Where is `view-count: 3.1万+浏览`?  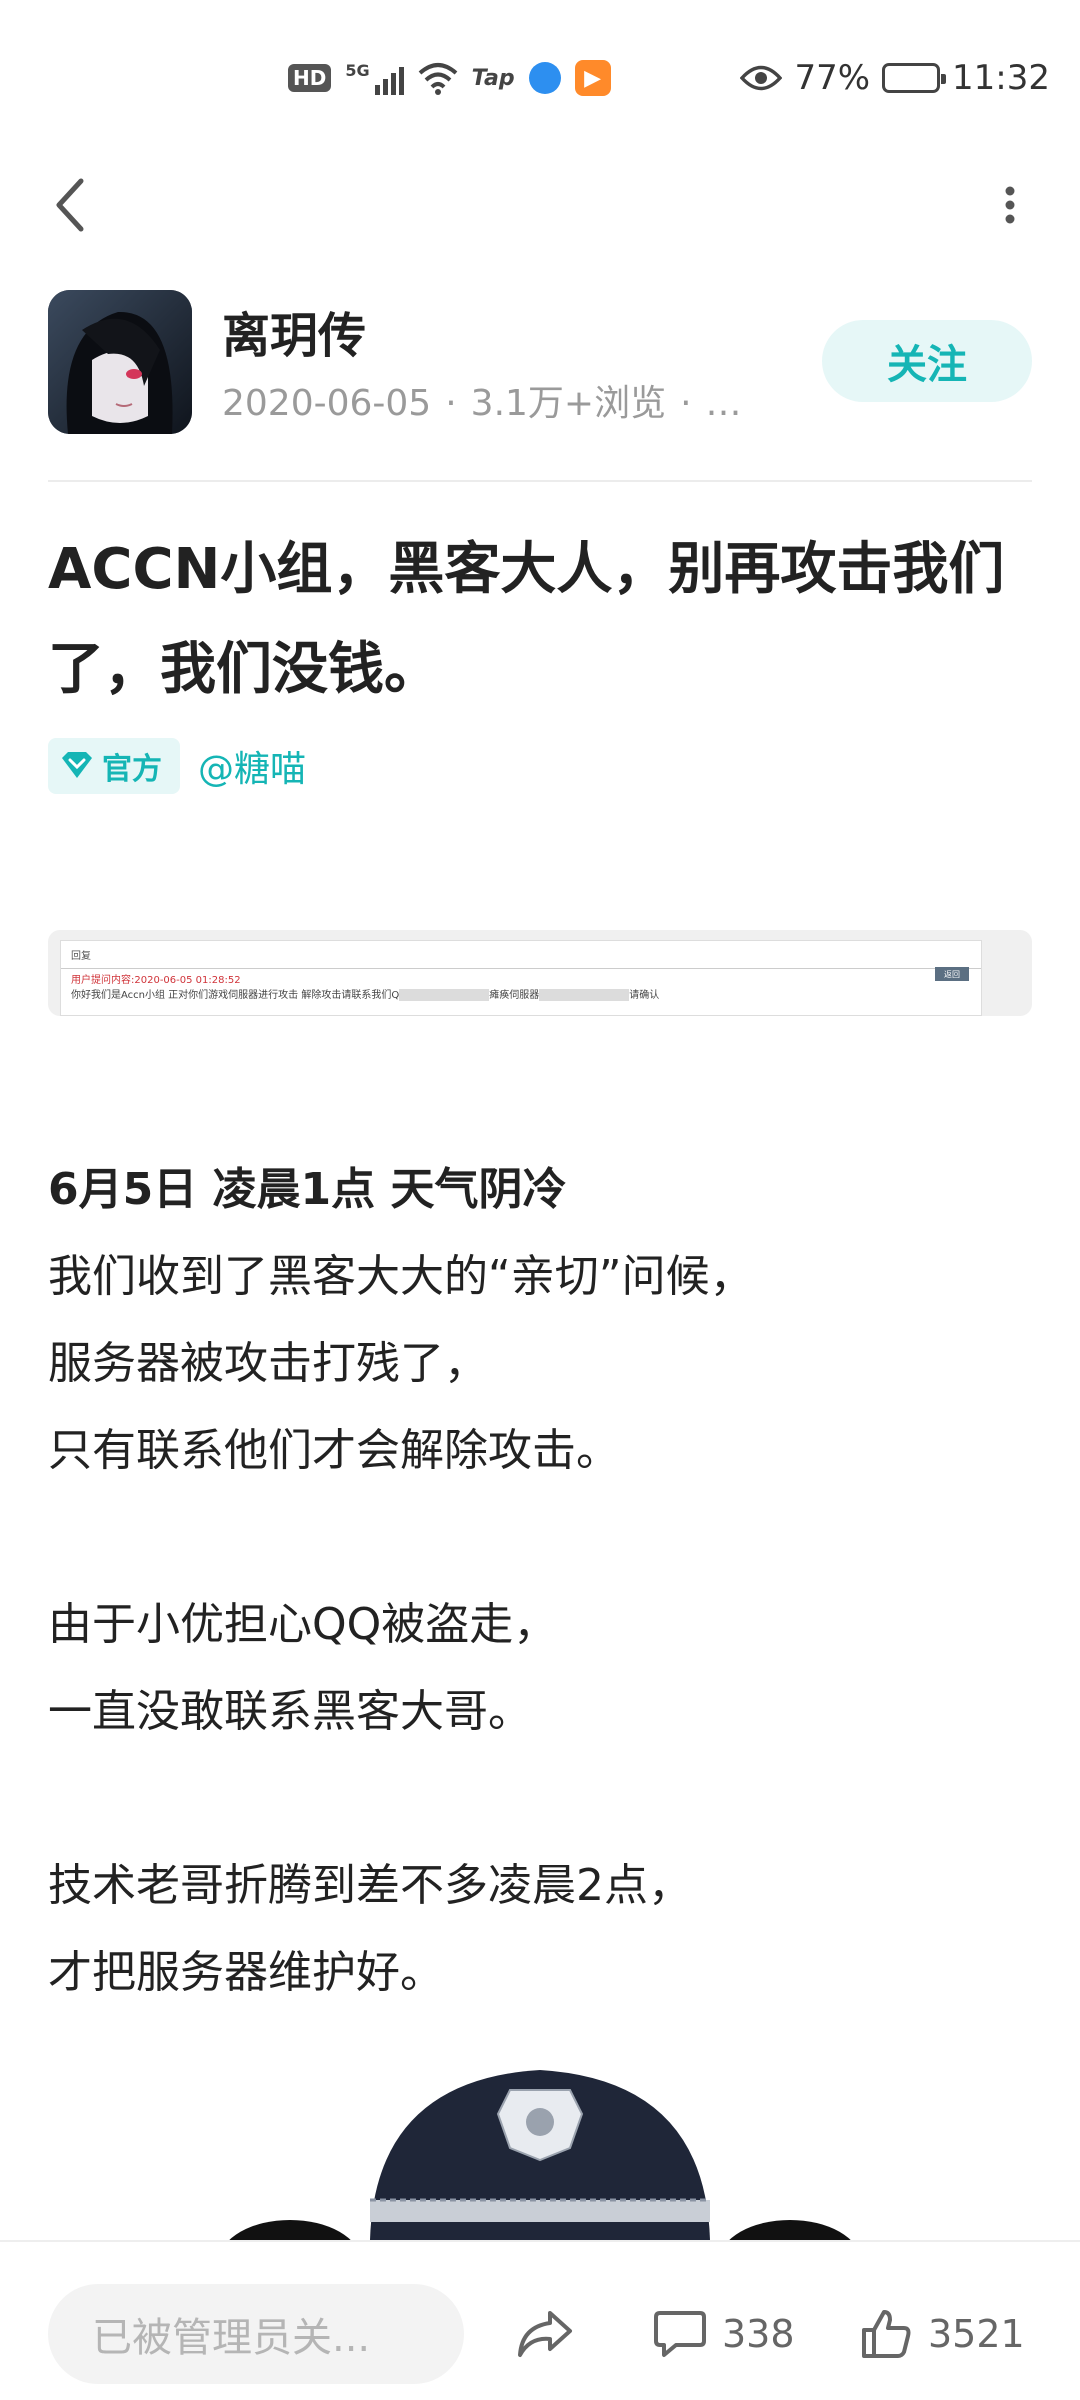
view-count: 3.1万+浏览 is located at coordinates (568, 403).